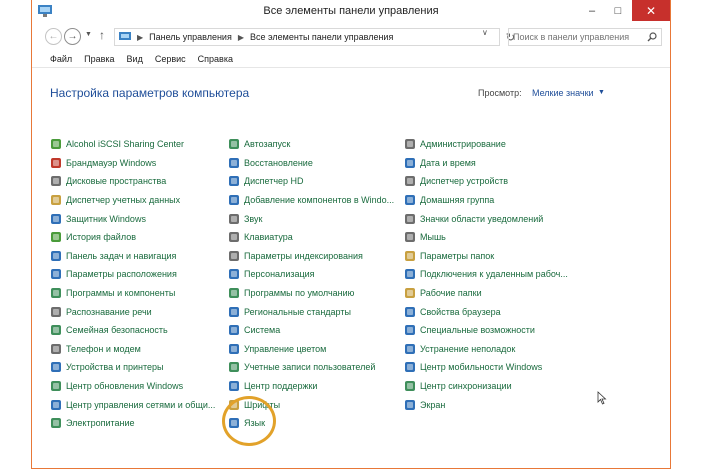 Image resolution: width=701 pixels, height=469 pixels. I want to click on control-panel-item: Домашняя группа, so click(486, 200).